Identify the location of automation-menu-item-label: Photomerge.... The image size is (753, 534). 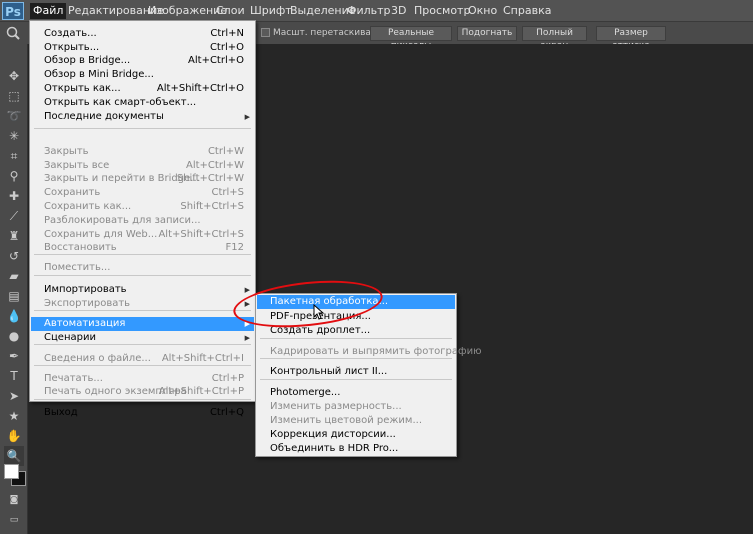
(305, 392).